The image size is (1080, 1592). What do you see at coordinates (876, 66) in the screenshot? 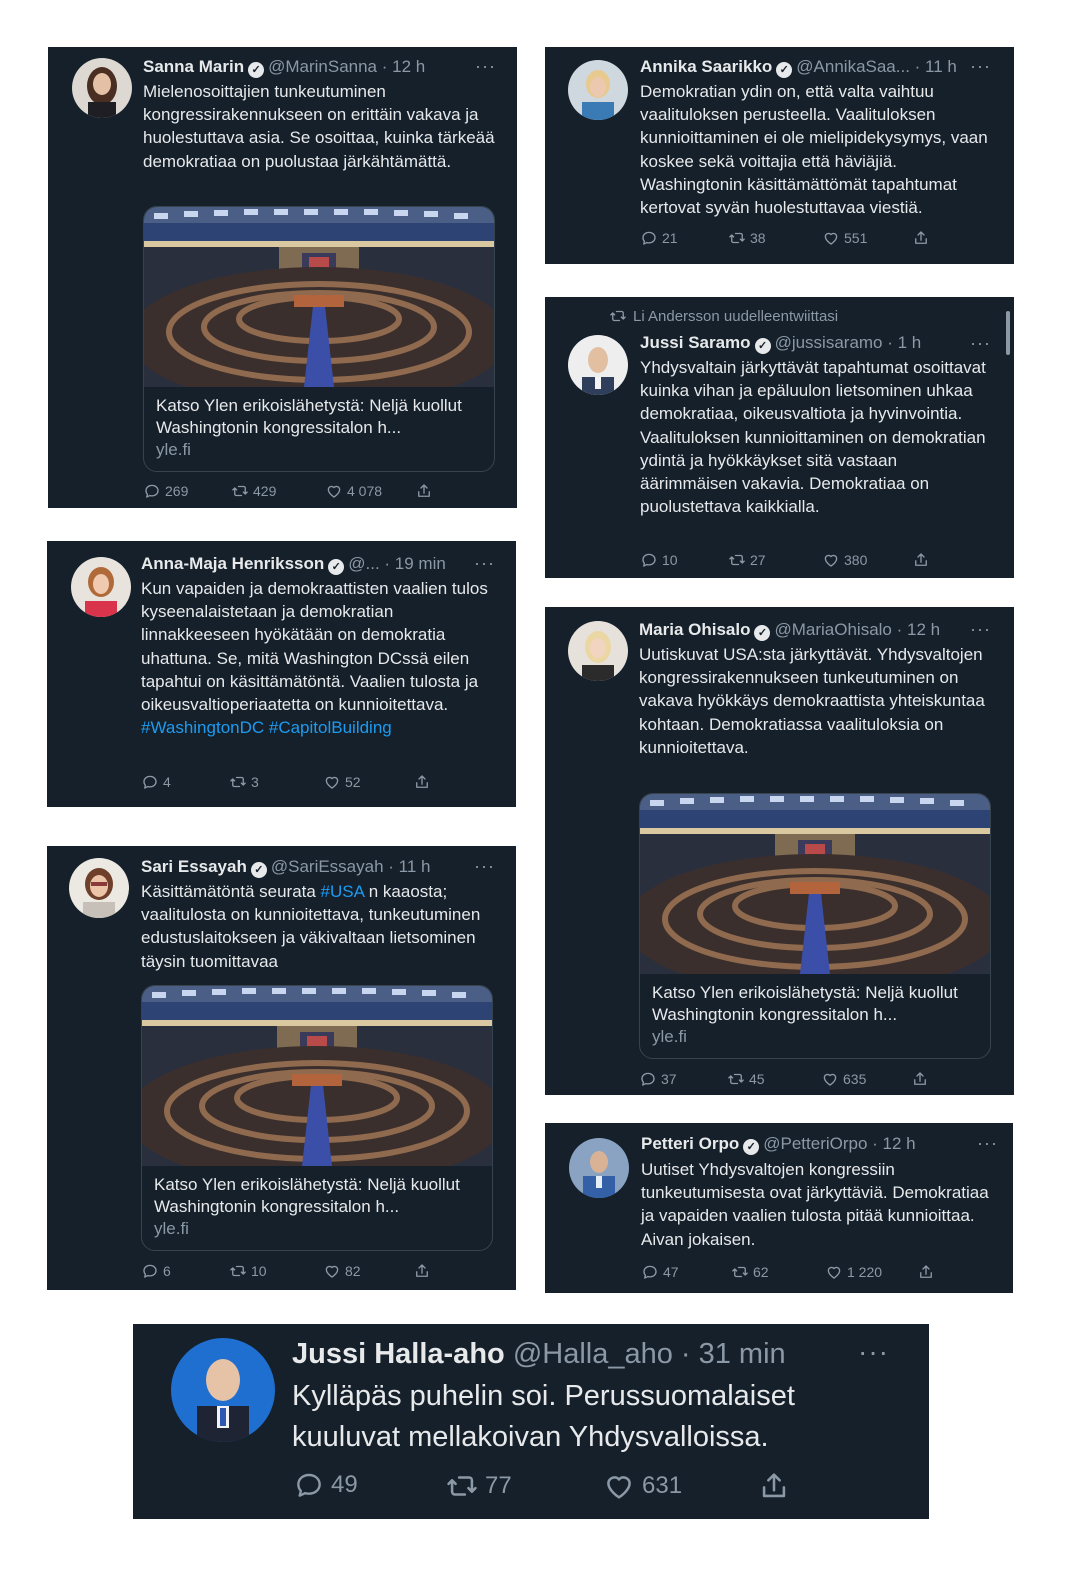
I see `author-handle: @AnnikaSaa... · 11 h` at bounding box center [876, 66].